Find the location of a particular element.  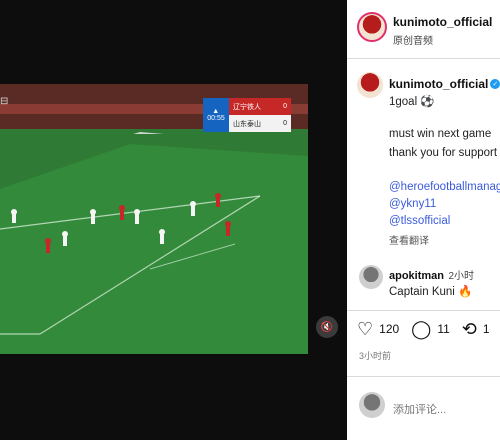

caption-header: kunimoto_official✓ 3 is located at coordinates (444, 84).